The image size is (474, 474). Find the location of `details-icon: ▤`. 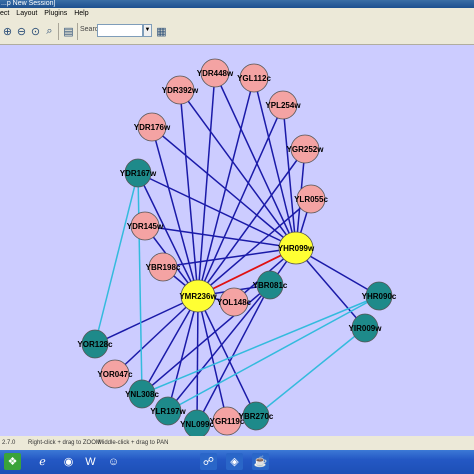

details-icon: ▤ is located at coordinates (68, 31).